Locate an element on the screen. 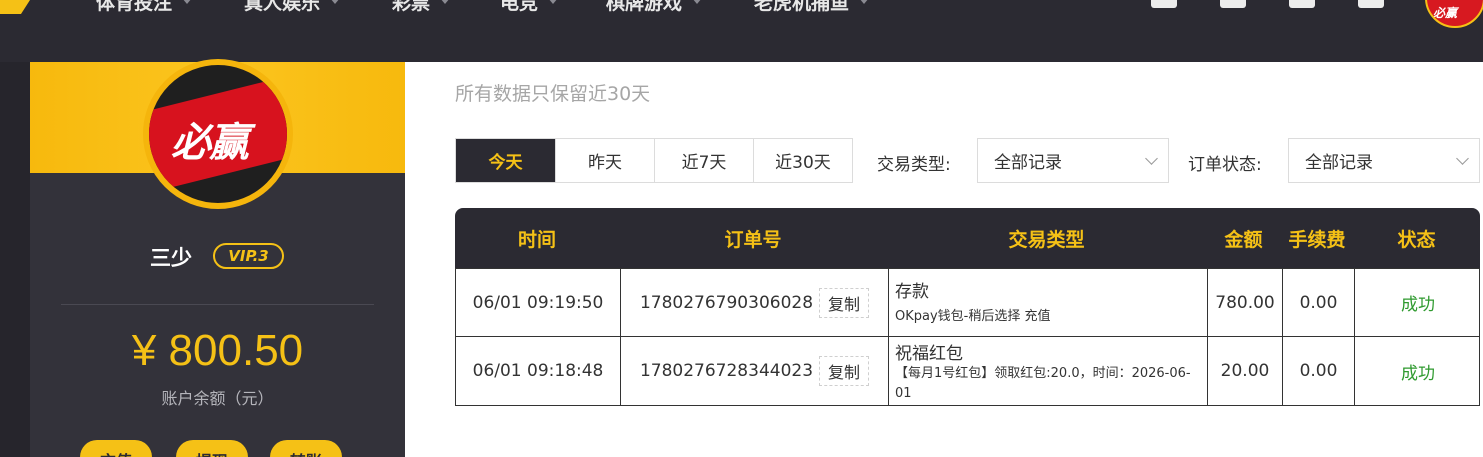 The image size is (1483, 457). avatar: 必赢 is located at coordinates (1454, 14).